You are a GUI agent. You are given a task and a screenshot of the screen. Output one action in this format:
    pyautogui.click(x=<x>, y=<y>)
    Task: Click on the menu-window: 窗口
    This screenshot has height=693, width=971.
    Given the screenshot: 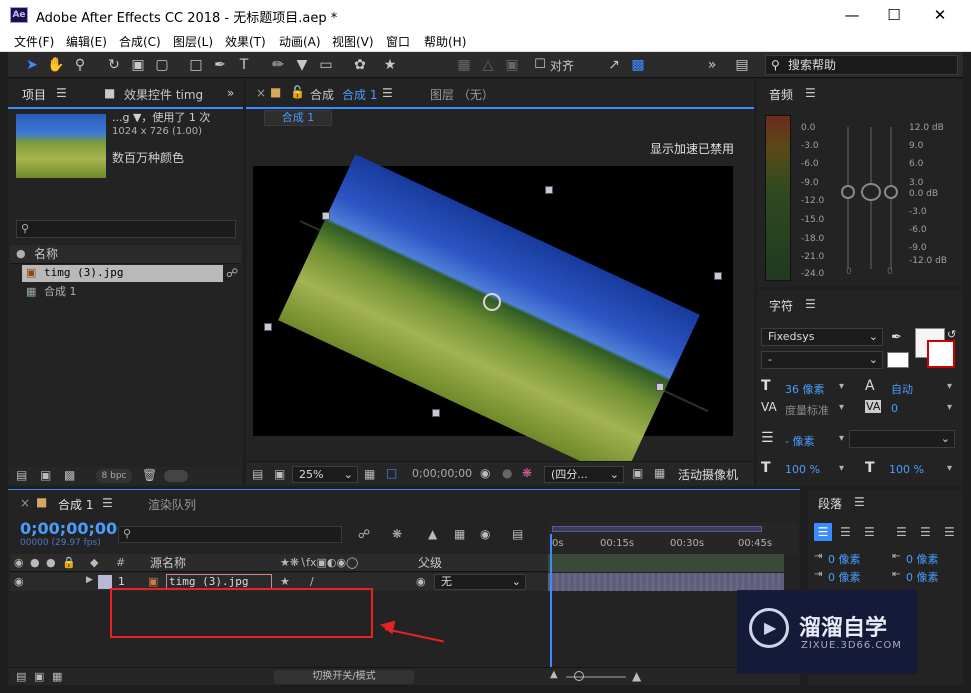 What is the action you would take?
    pyautogui.click(x=398, y=41)
    